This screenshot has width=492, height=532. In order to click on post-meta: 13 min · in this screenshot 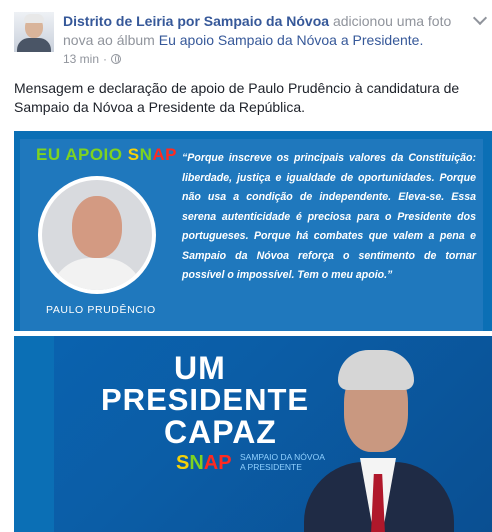, I will do `click(92, 59)`.